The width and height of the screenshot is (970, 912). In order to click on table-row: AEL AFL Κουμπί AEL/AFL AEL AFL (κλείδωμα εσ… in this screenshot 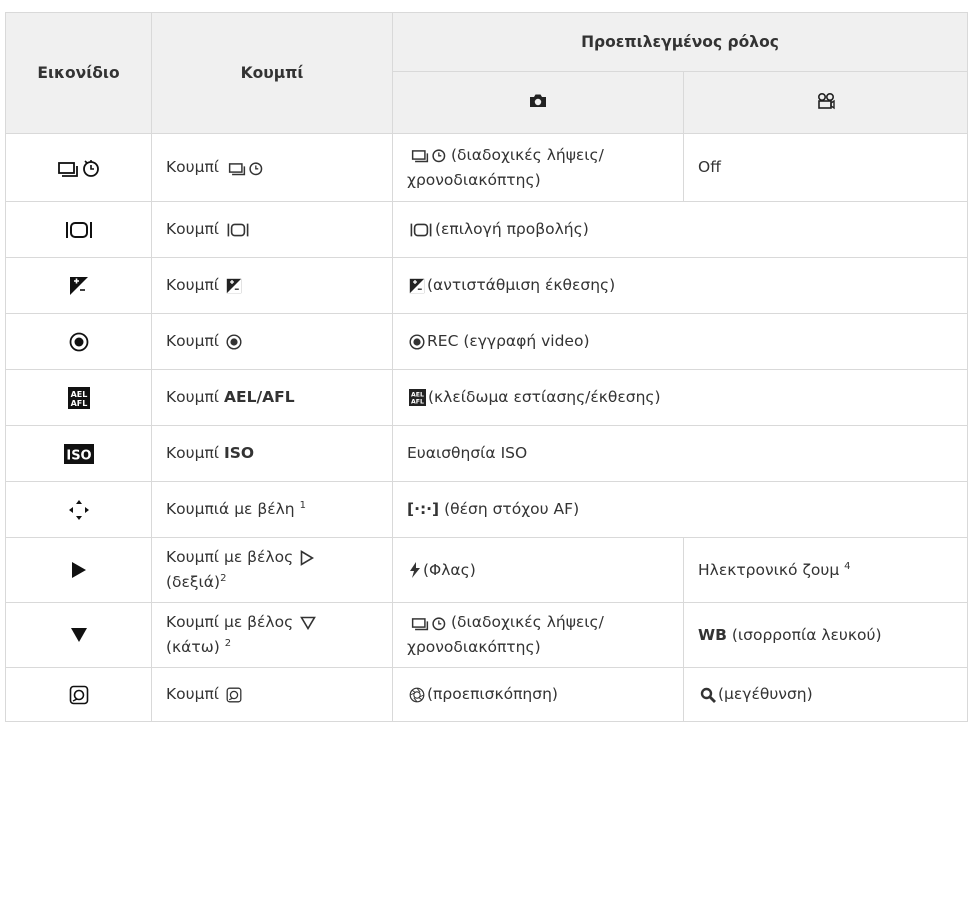, I will do `click(487, 397)`.